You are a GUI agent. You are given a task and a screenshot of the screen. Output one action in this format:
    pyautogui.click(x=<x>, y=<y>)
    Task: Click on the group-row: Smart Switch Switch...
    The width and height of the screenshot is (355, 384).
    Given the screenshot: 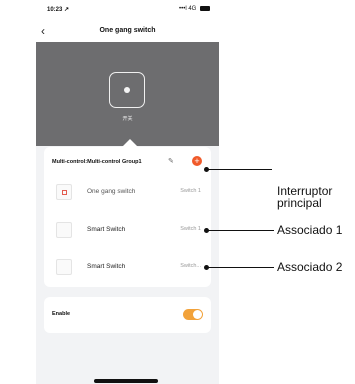 What is the action you would take?
    pyautogui.click(x=127, y=267)
    